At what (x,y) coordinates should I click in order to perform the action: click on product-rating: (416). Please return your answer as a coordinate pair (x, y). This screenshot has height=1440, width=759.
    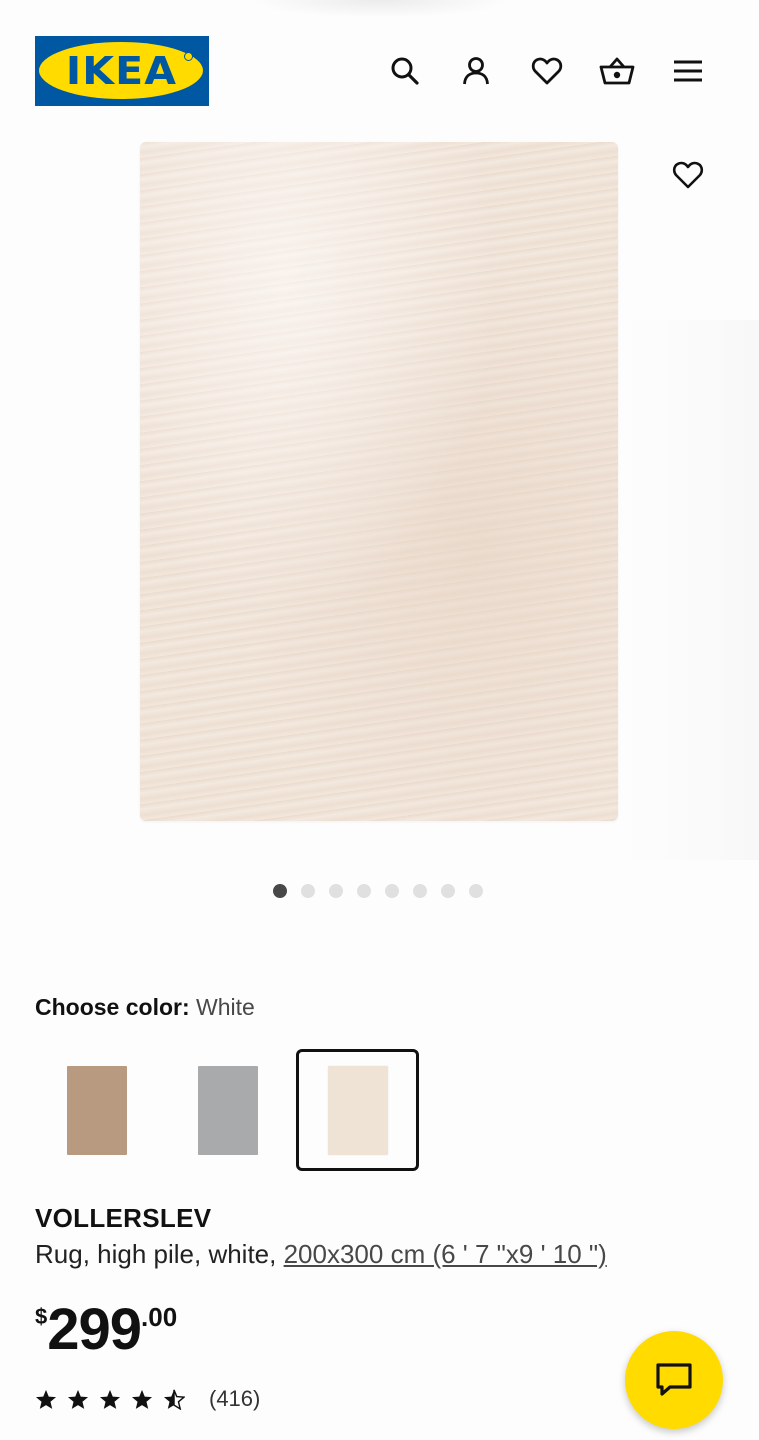
    Looking at the image, I should click on (147, 1399).